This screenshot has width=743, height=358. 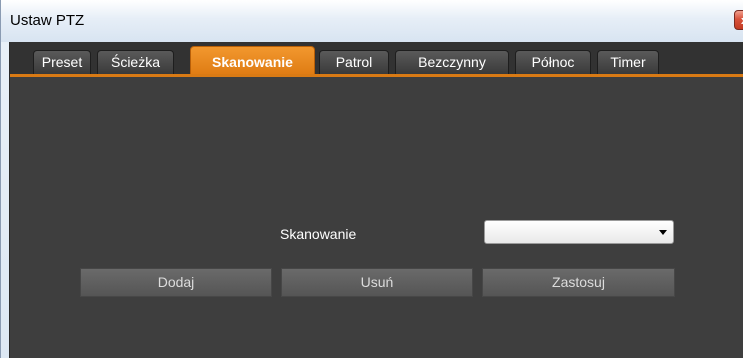 I want to click on close-button: x, so click(x=738, y=20).